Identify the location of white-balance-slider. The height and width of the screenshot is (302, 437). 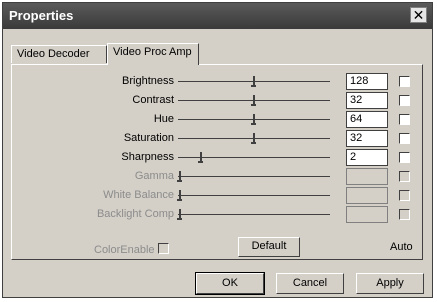
(253, 195).